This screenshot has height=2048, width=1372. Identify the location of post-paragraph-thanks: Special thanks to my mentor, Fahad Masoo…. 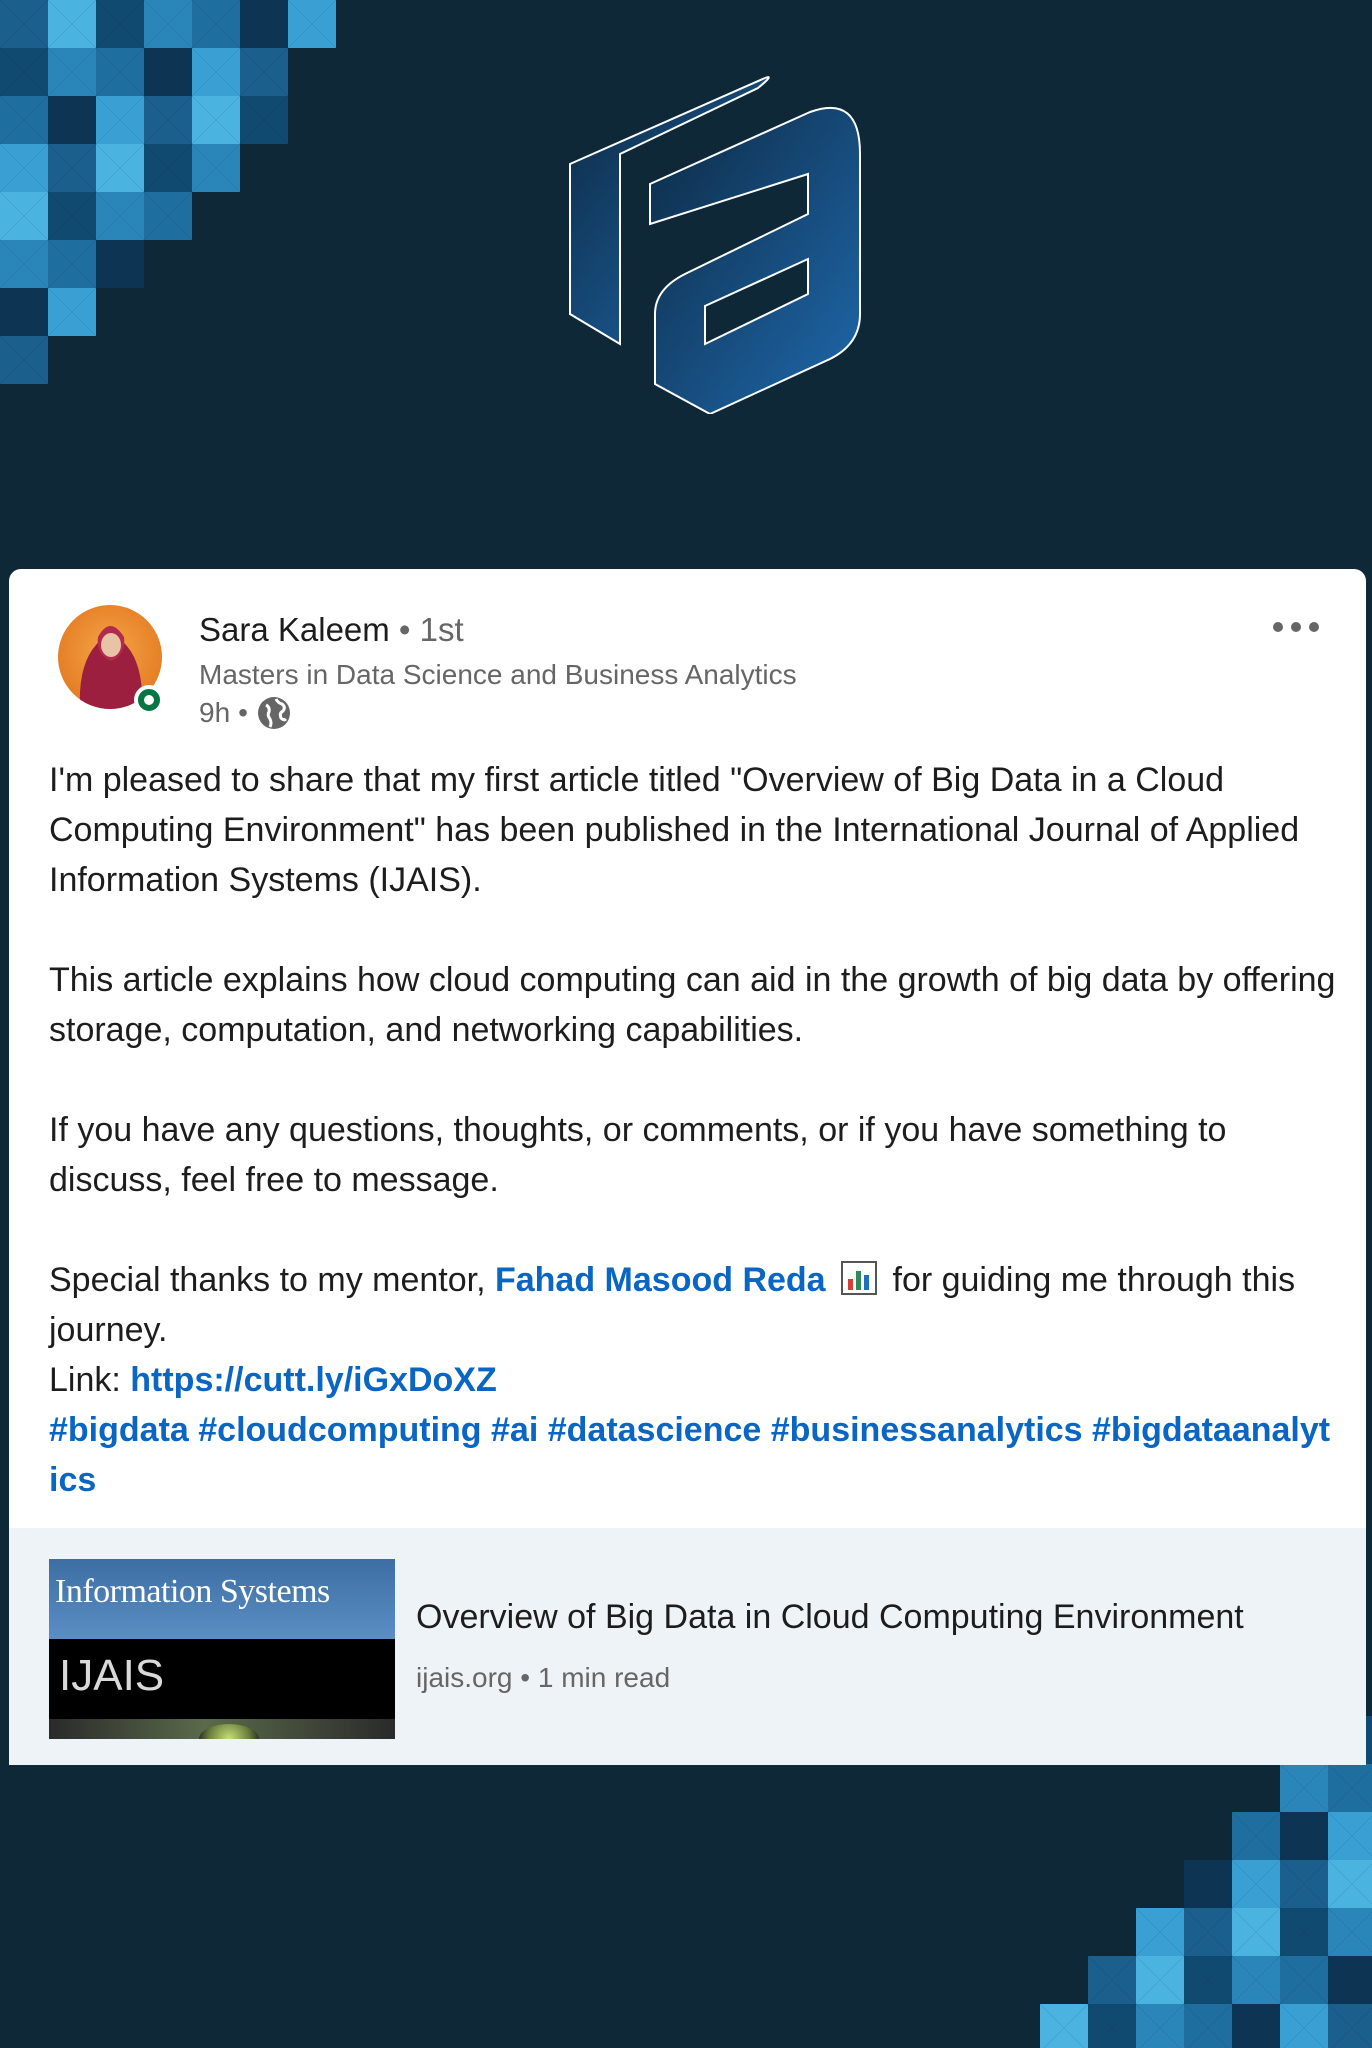
(694, 1305).